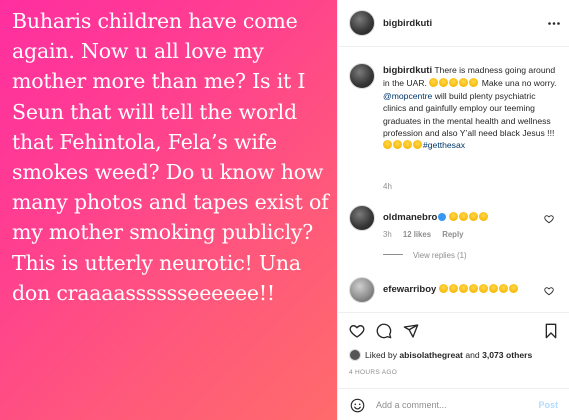 The width and height of the screenshot is (569, 420). I want to click on commenter-username: efewarriboy, so click(409, 289).